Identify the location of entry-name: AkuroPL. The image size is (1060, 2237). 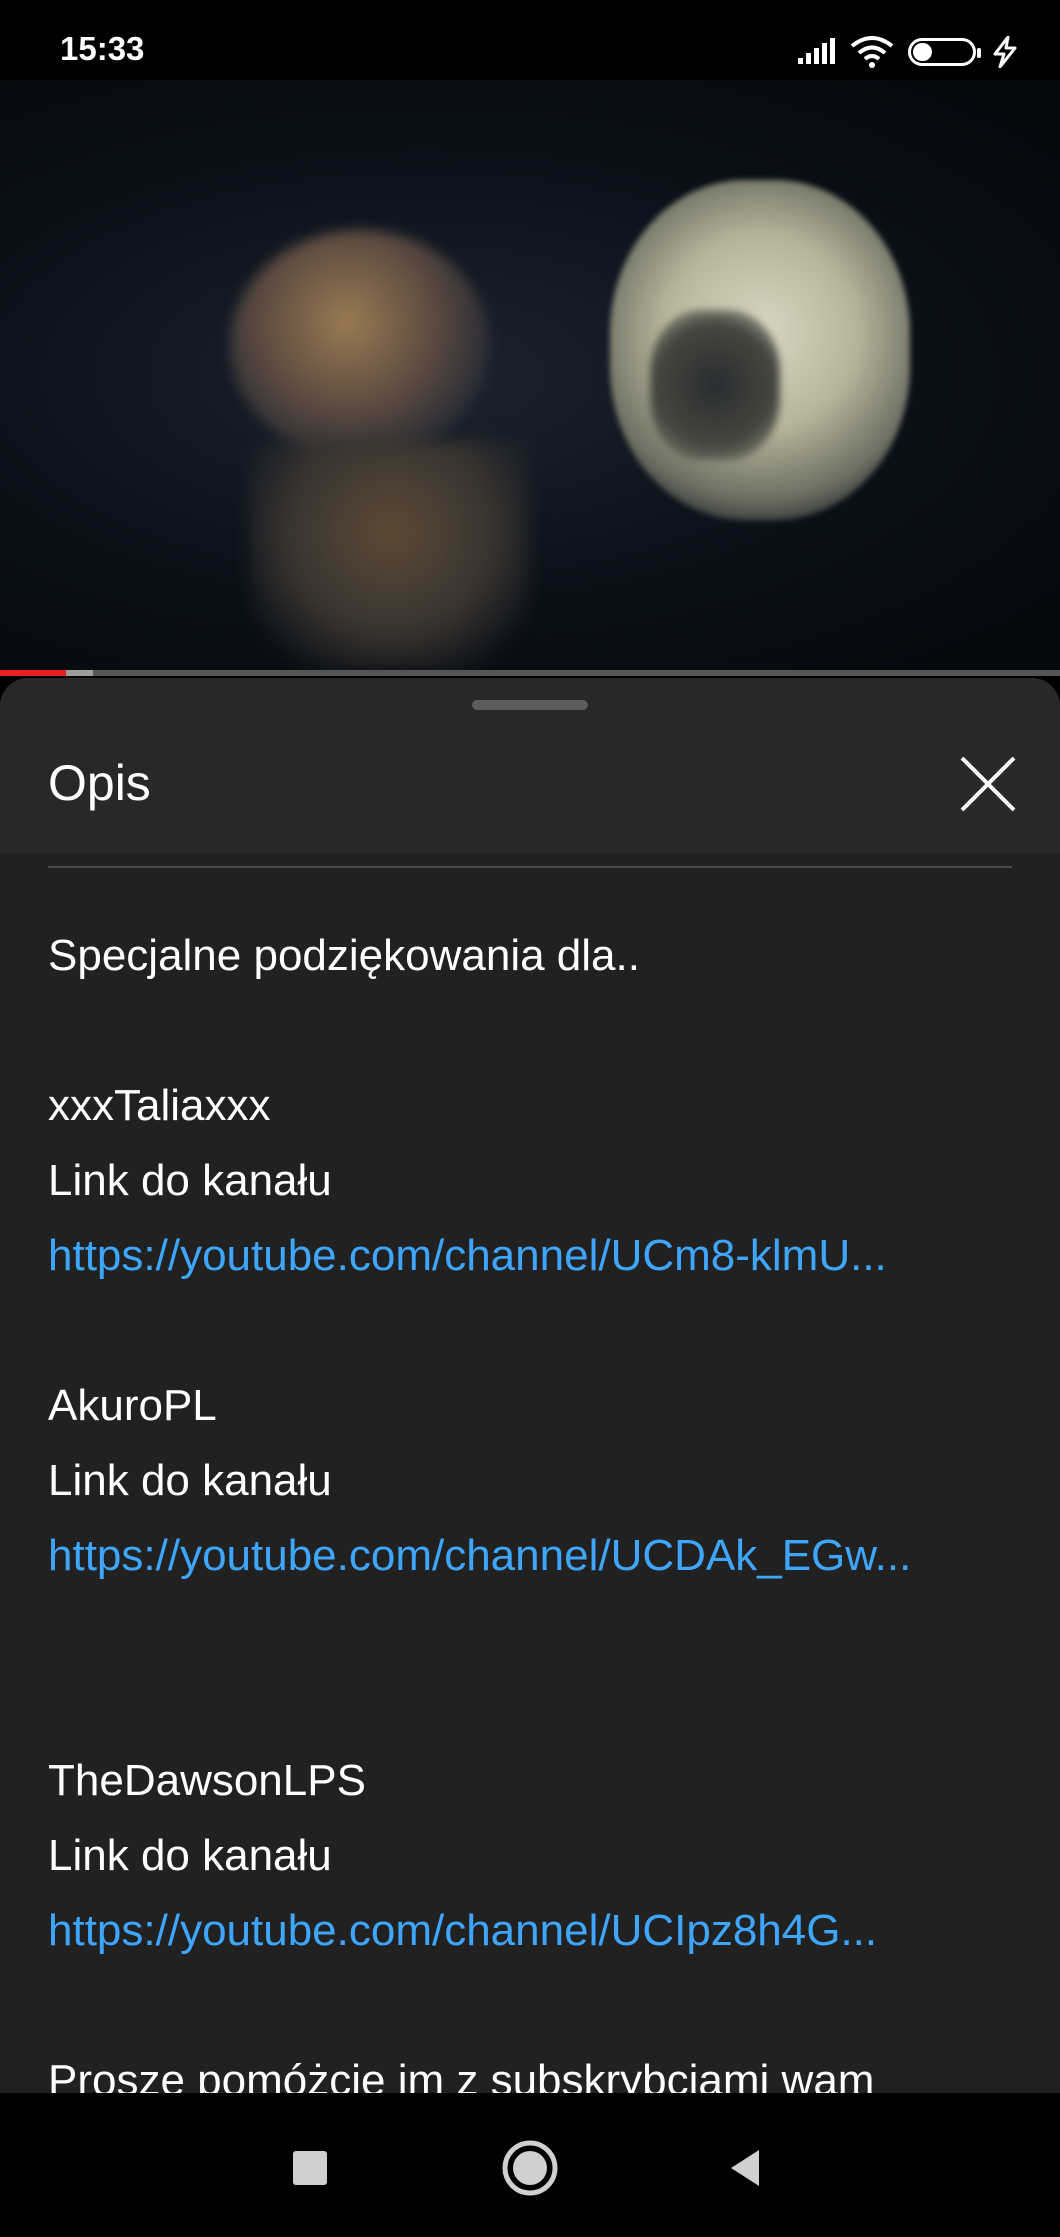
(132, 1405).